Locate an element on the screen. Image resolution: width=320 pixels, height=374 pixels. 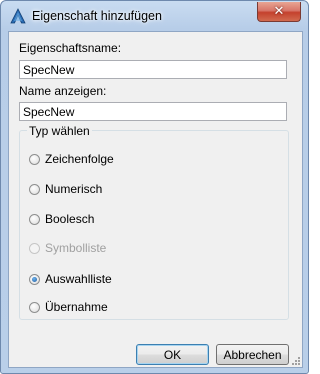
property-name-input: SpecNew is located at coordinates (153, 69).